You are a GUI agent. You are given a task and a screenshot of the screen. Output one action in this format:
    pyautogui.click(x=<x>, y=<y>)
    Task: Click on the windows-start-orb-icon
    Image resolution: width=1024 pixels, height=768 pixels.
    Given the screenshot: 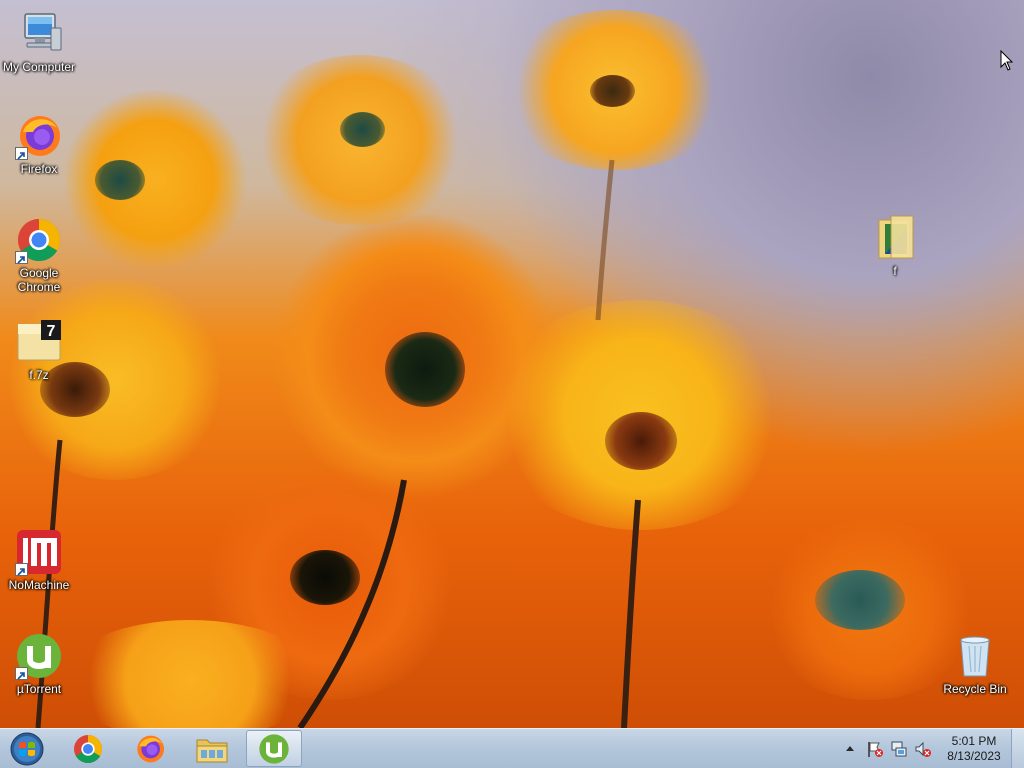 What is the action you would take?
    pyautogui.click(x=27, y=748)
    